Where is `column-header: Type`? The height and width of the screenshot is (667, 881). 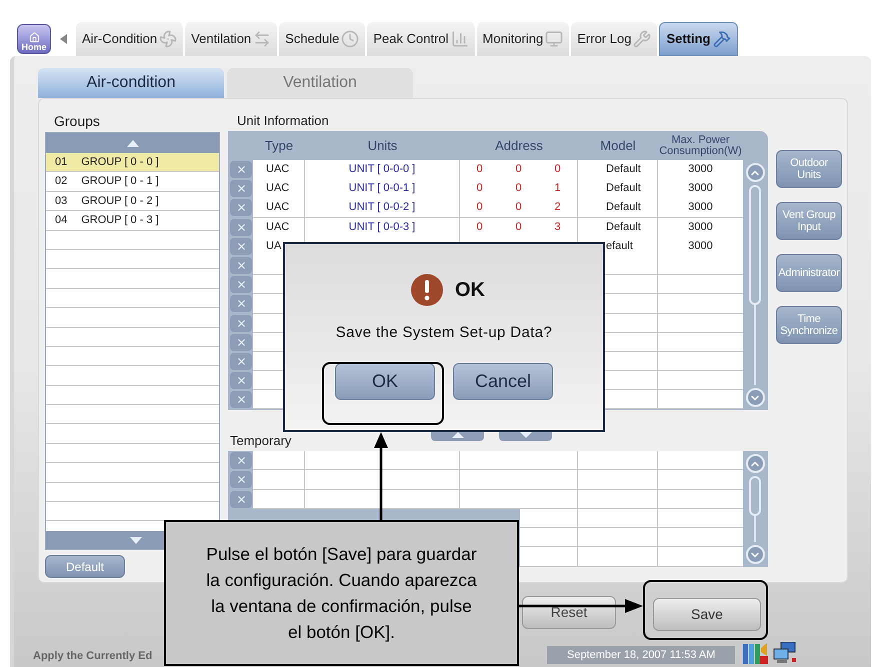 column-header: Type is located at coordinates (279, 145).